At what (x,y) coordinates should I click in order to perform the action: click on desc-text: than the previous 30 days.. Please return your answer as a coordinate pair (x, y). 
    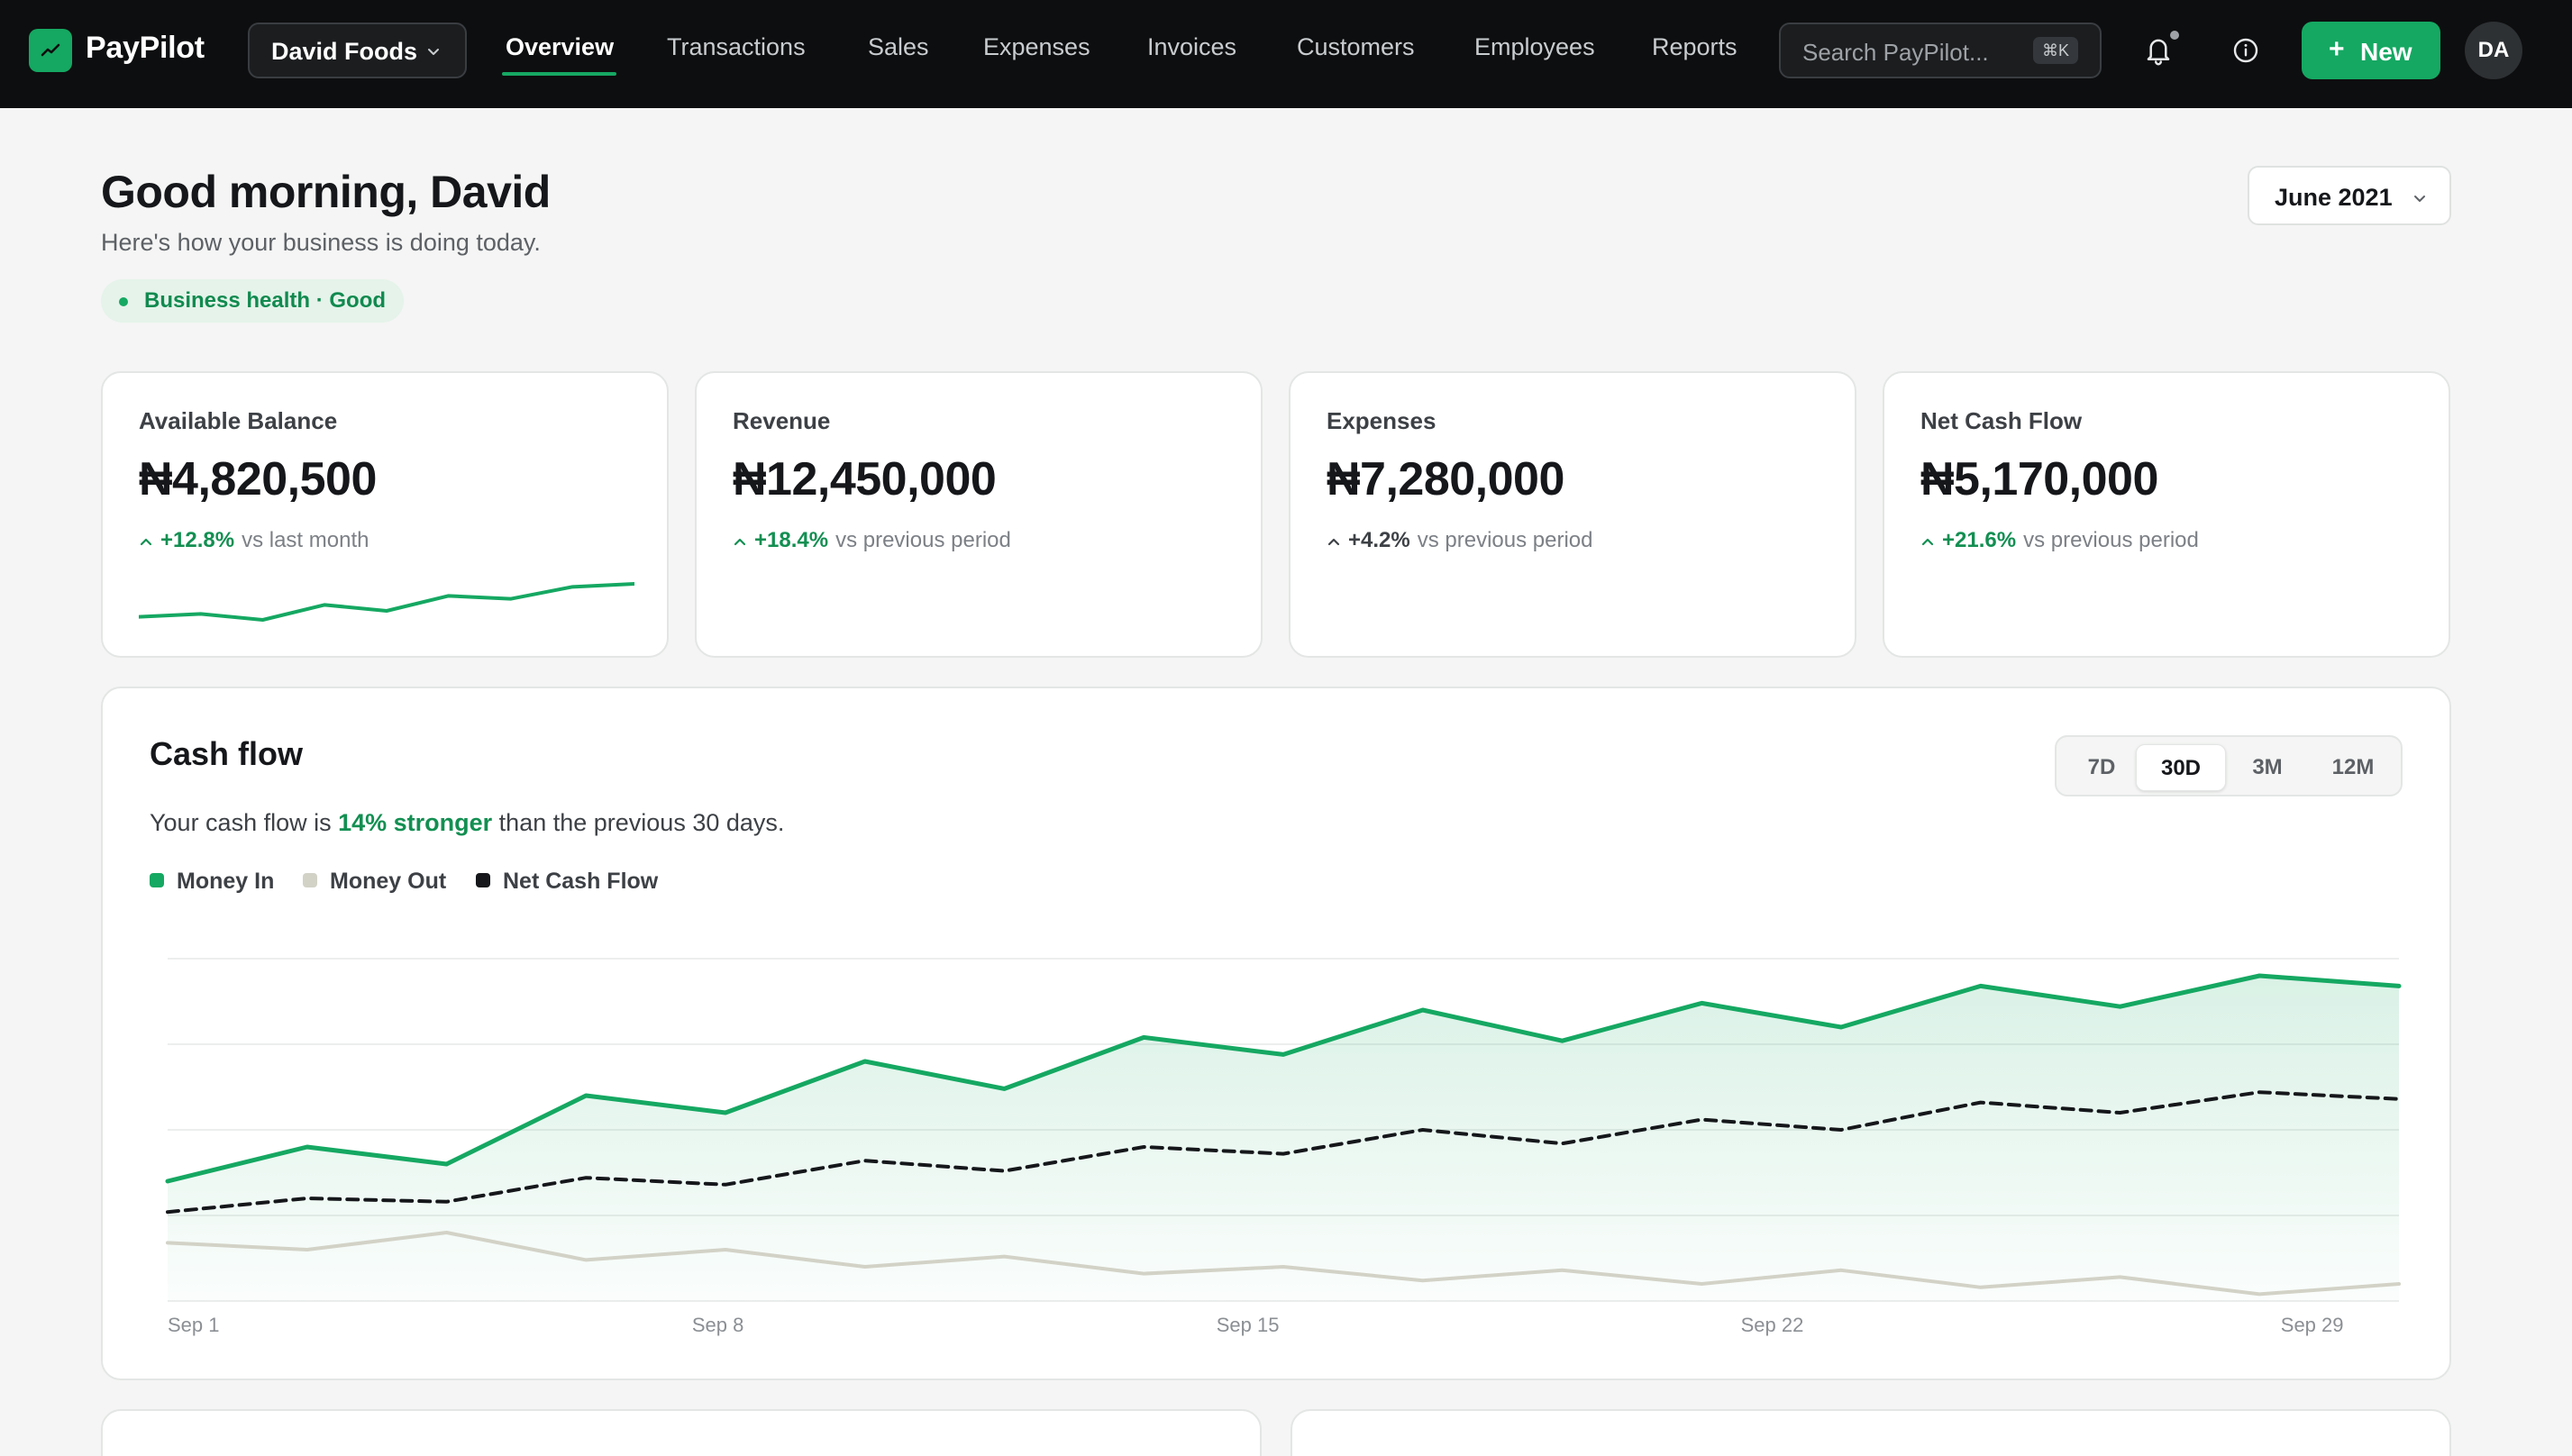
    Looking at the image, I should click on (638, 823).